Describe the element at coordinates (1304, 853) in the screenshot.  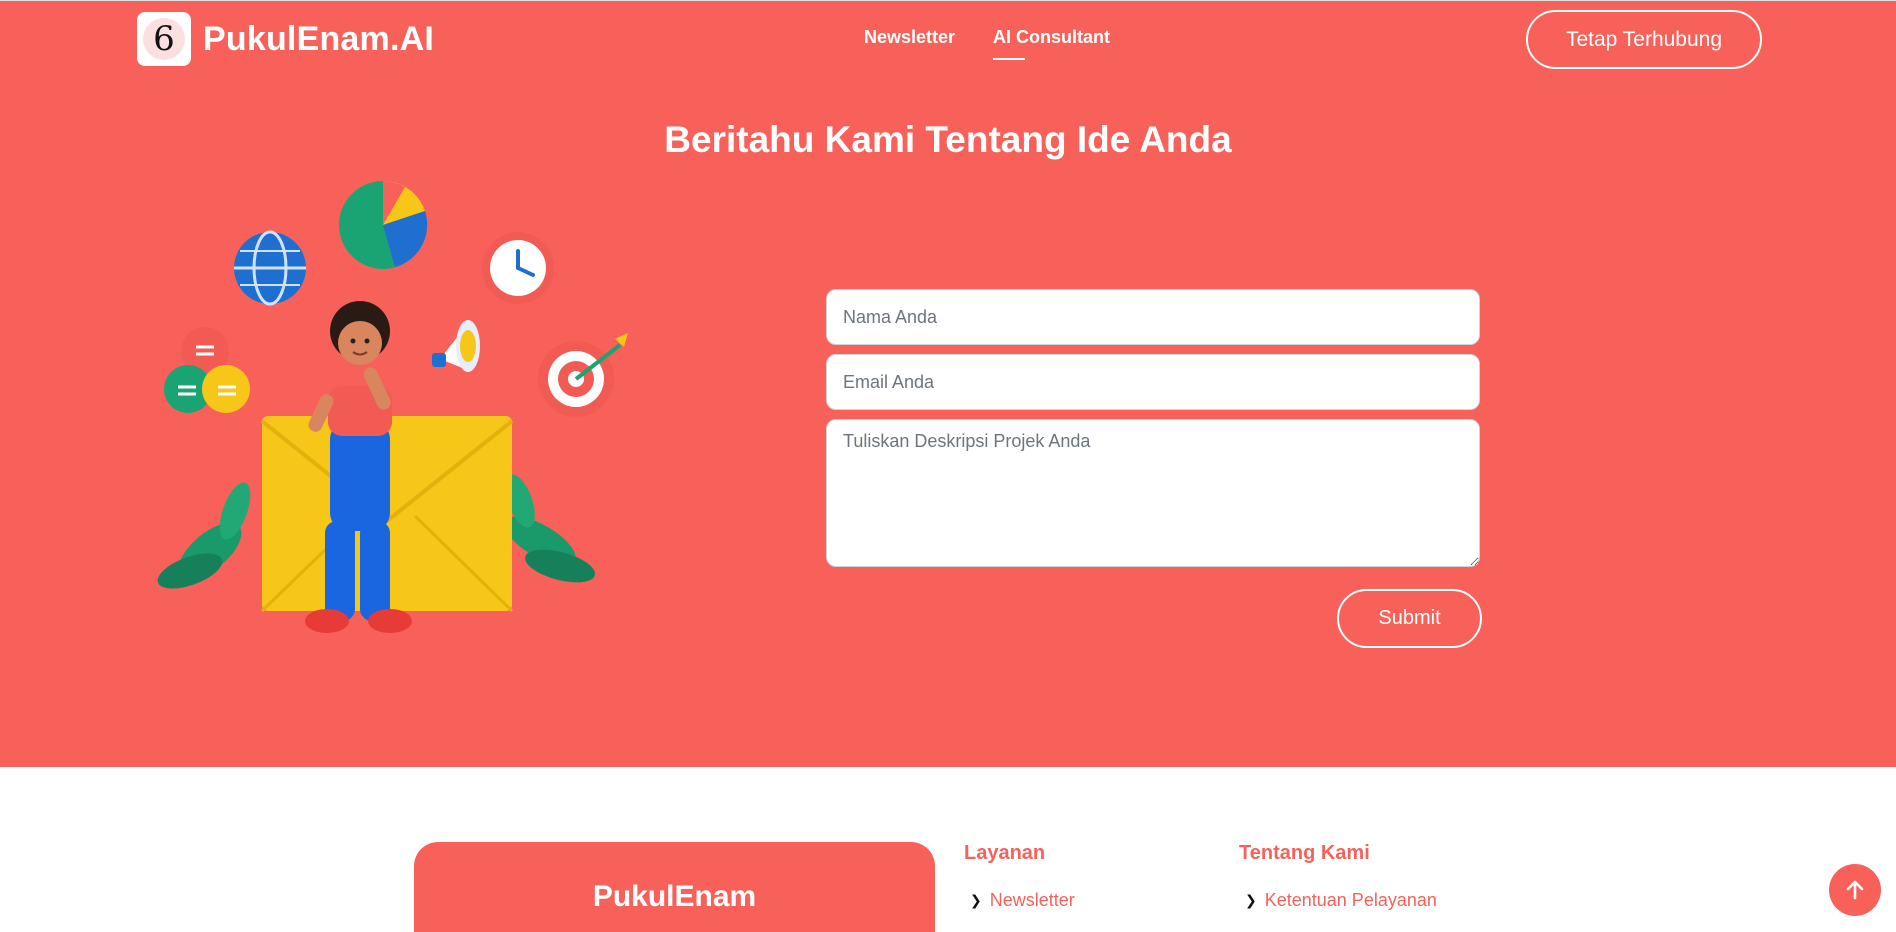
I see `footer-col-title-tentang-kami: Tentang Kami` at that location.